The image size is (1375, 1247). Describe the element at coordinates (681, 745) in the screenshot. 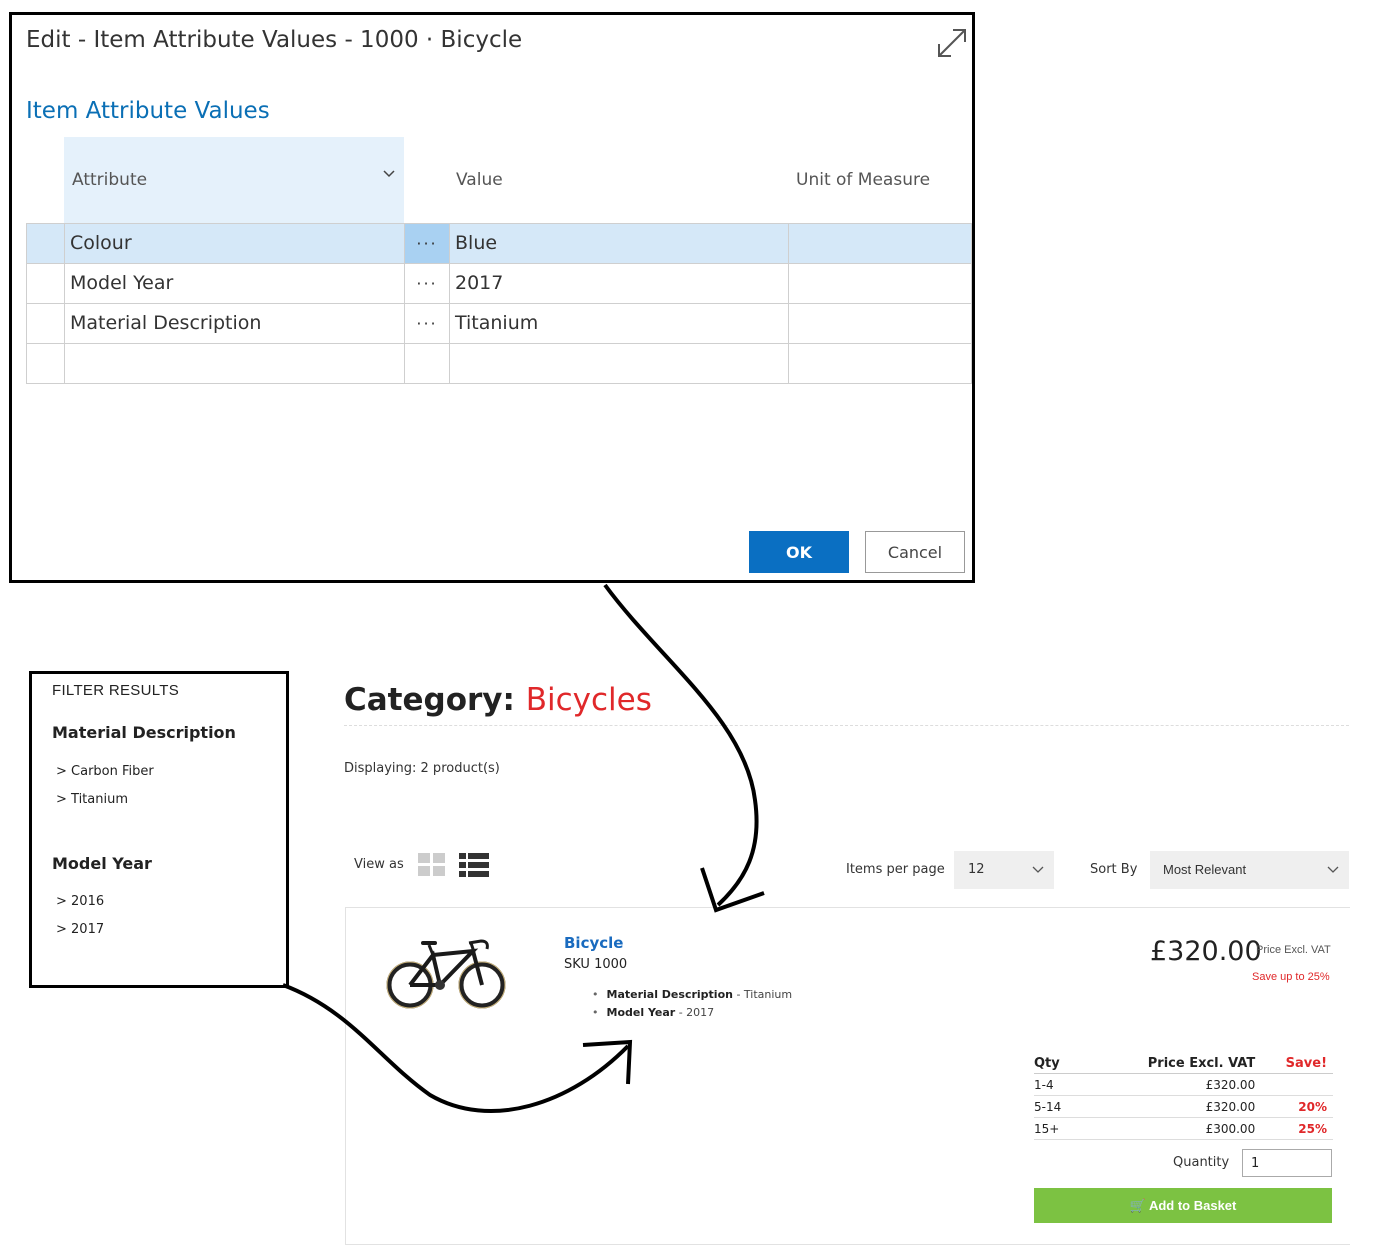

I see `arrow-dialog-to-product` at that location.